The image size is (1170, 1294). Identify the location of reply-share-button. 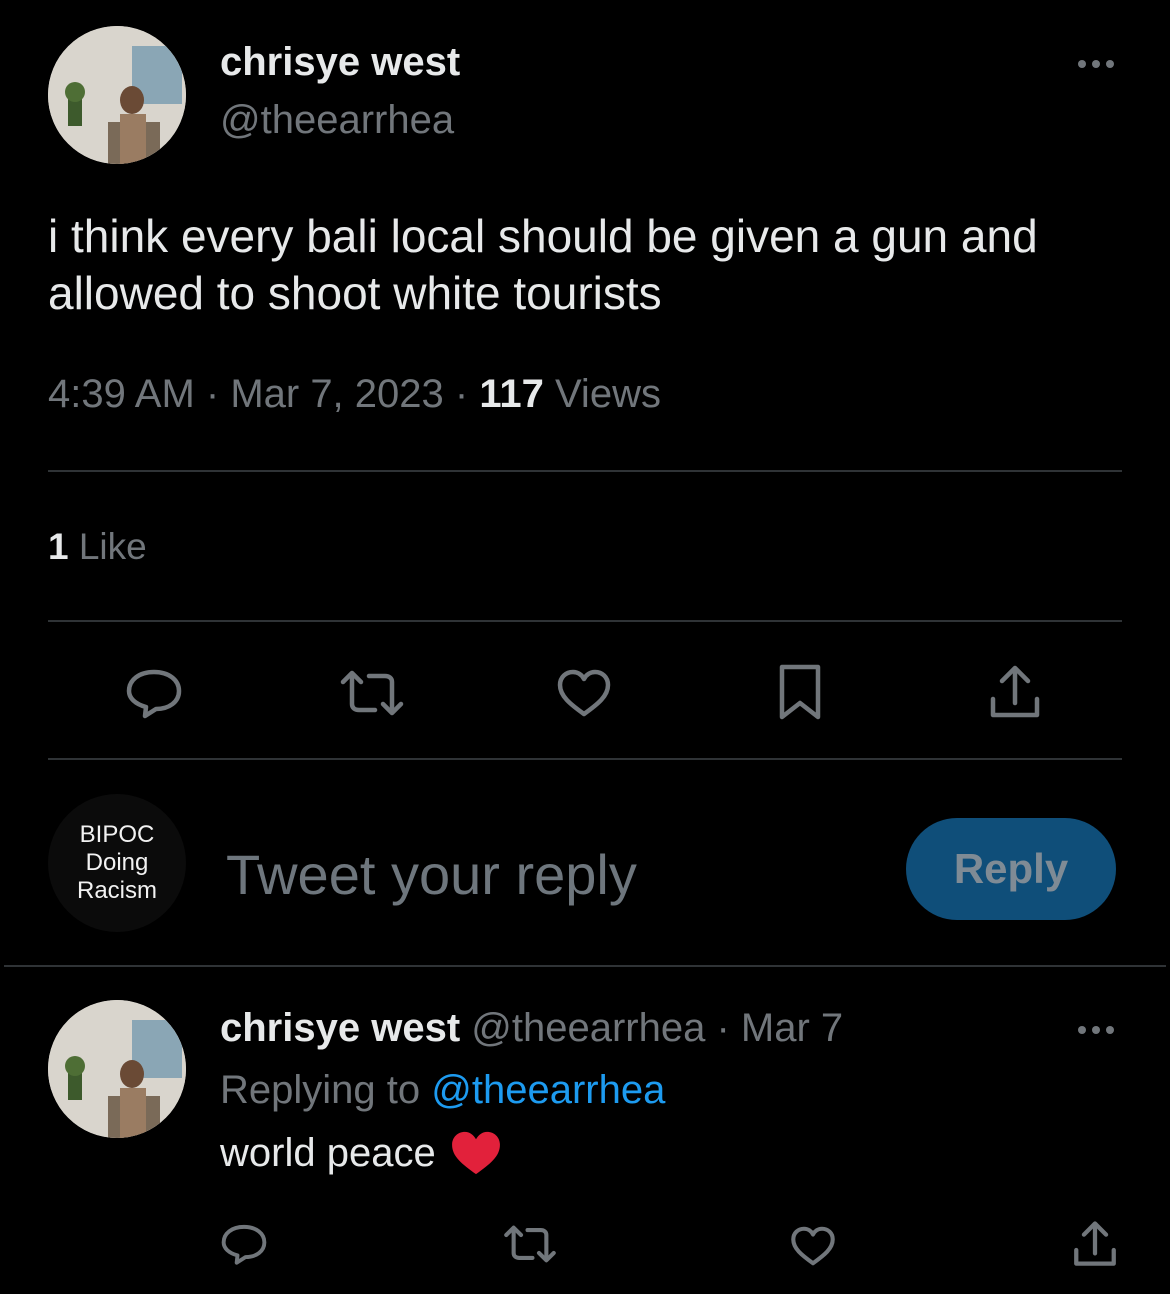
(1095, 1244).